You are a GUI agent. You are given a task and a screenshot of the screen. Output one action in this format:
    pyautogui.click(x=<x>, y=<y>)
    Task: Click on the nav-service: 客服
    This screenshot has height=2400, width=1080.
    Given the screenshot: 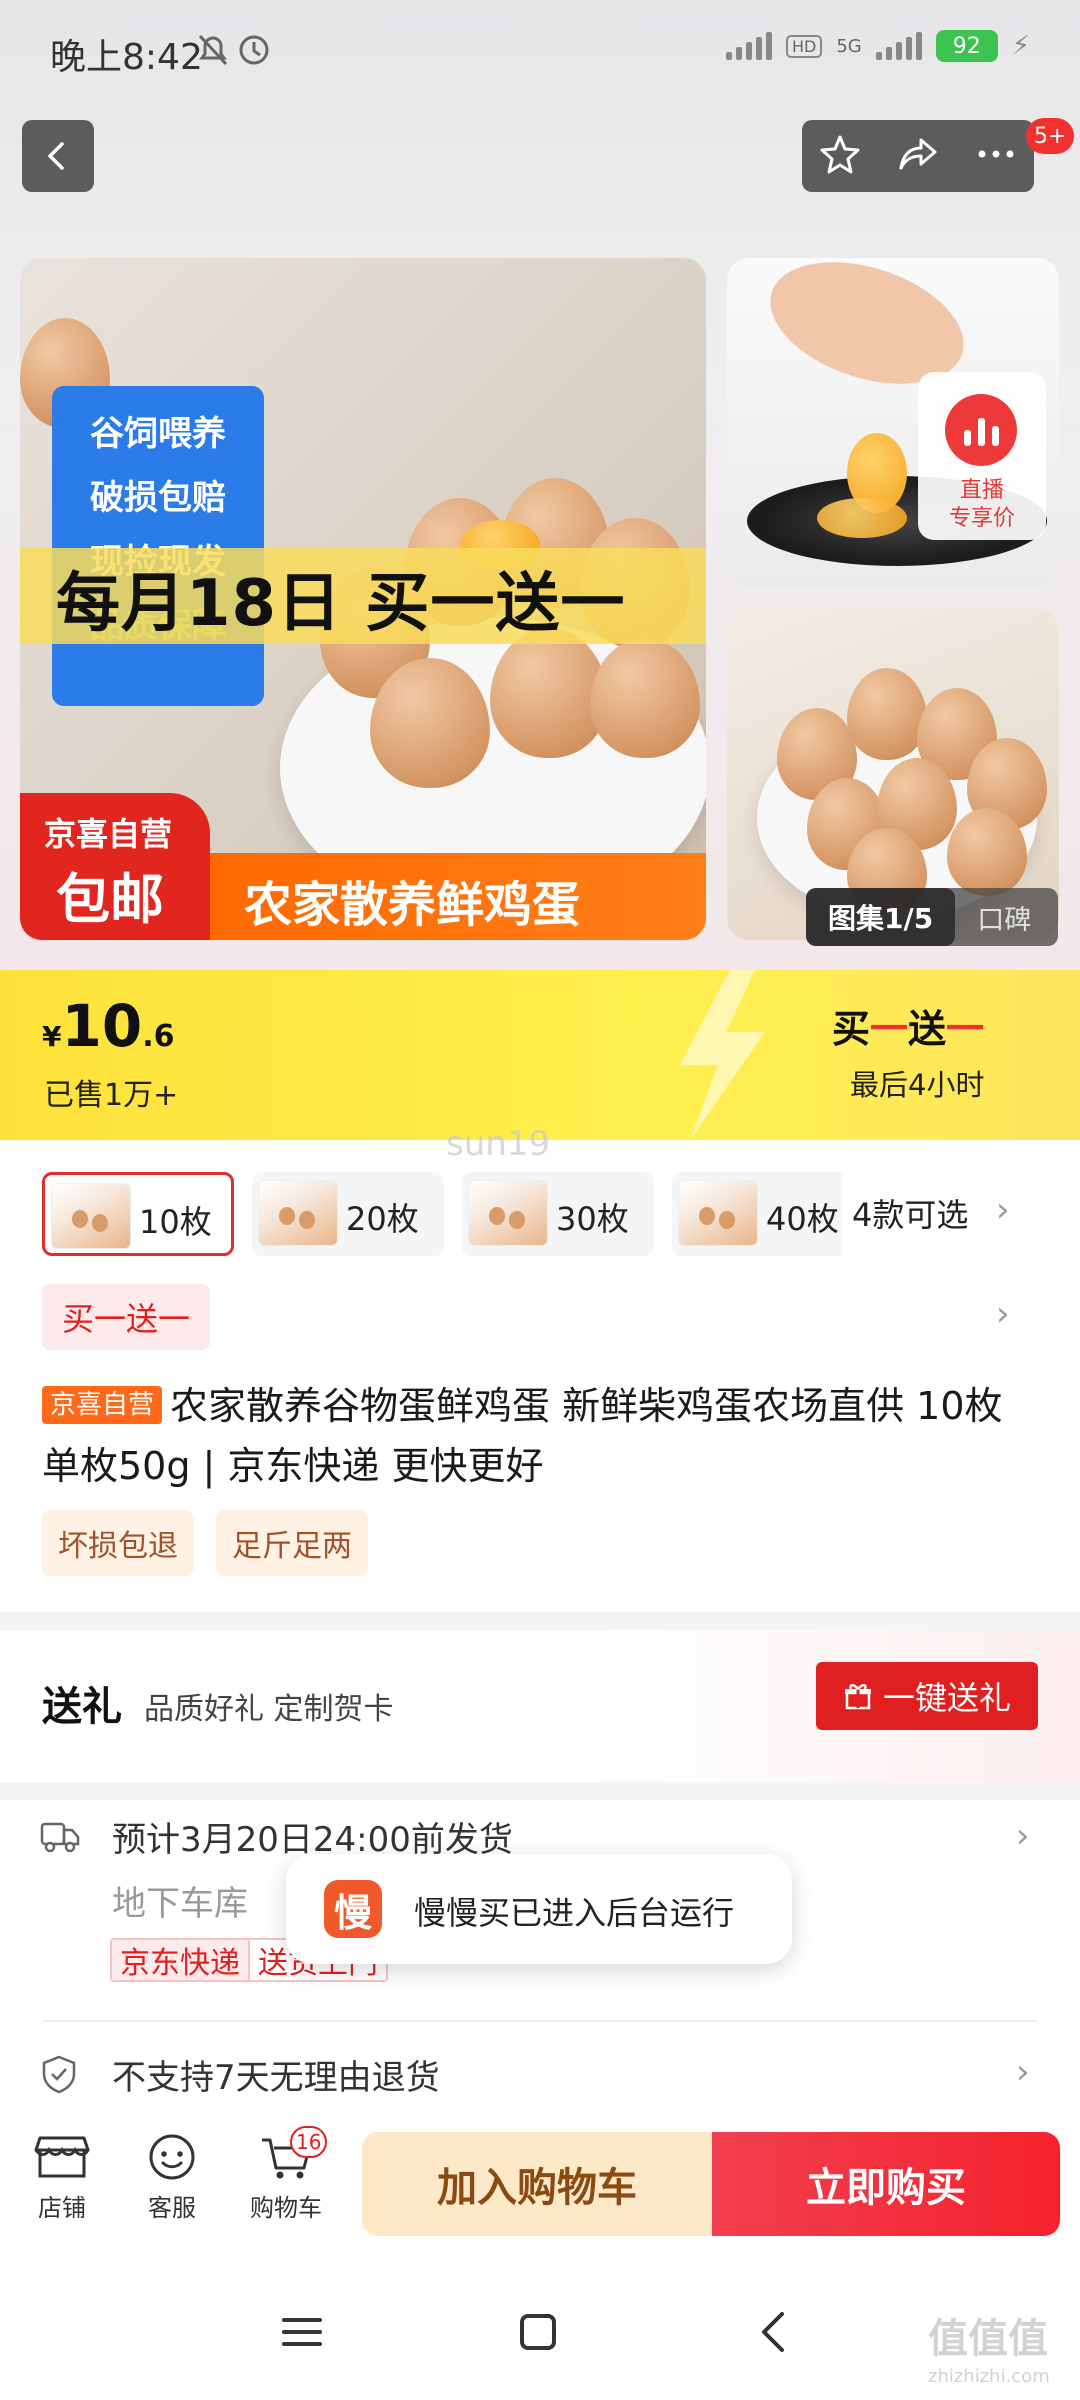 What is the action you would take?
    pyautogui.click(x=172, y=2177)
    